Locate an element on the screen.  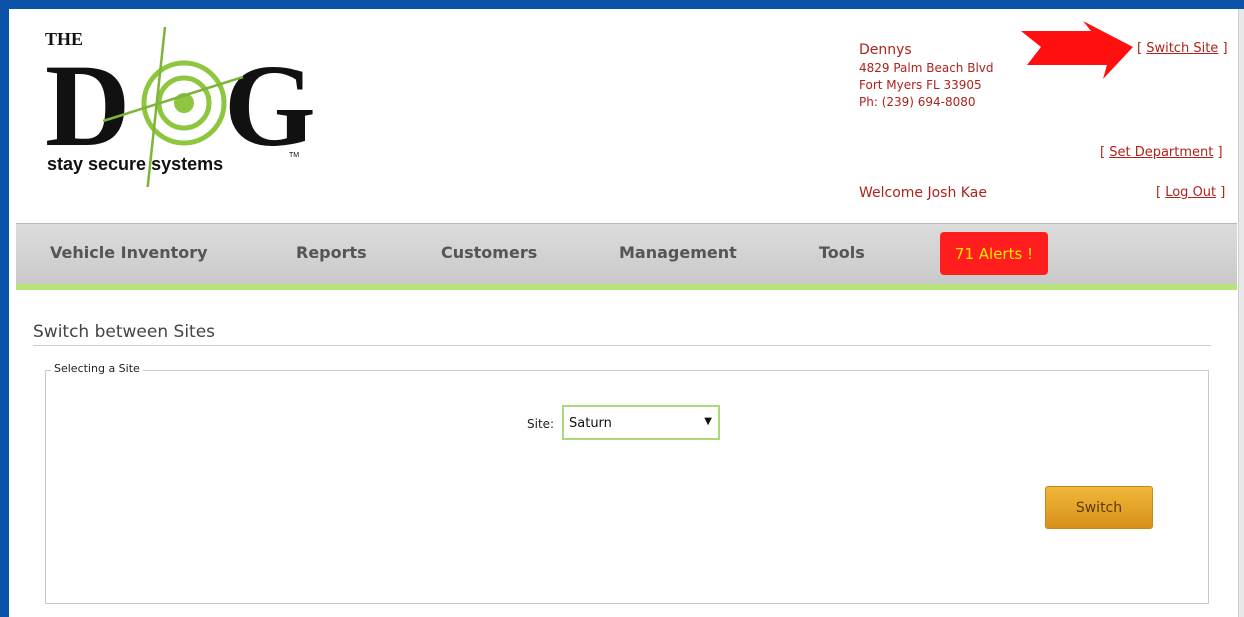
log-out-link: Log Out is located at coordinates (1190, 192).